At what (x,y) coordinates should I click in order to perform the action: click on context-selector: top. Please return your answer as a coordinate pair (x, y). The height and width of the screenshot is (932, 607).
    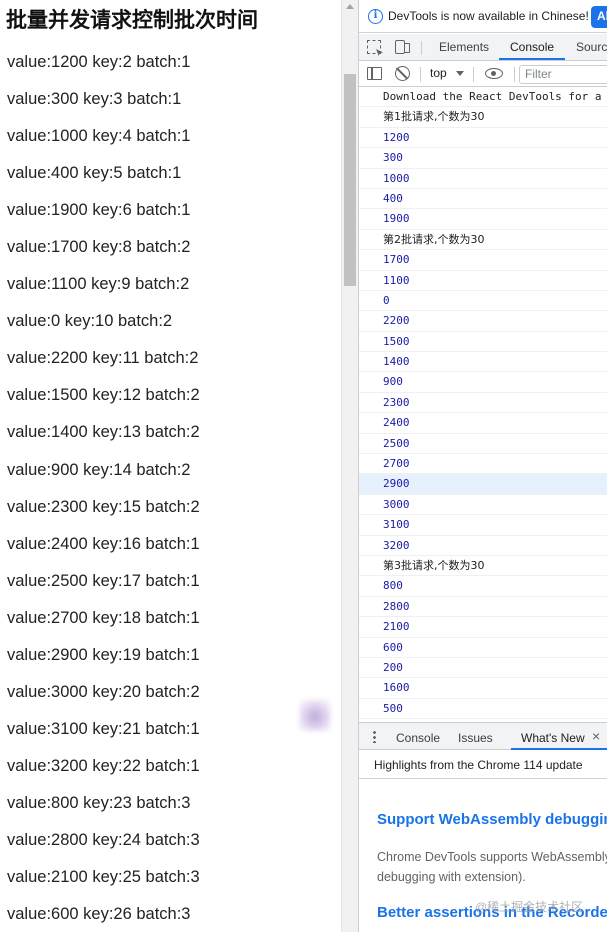
    Looking at the image, I should click on (438, 73).